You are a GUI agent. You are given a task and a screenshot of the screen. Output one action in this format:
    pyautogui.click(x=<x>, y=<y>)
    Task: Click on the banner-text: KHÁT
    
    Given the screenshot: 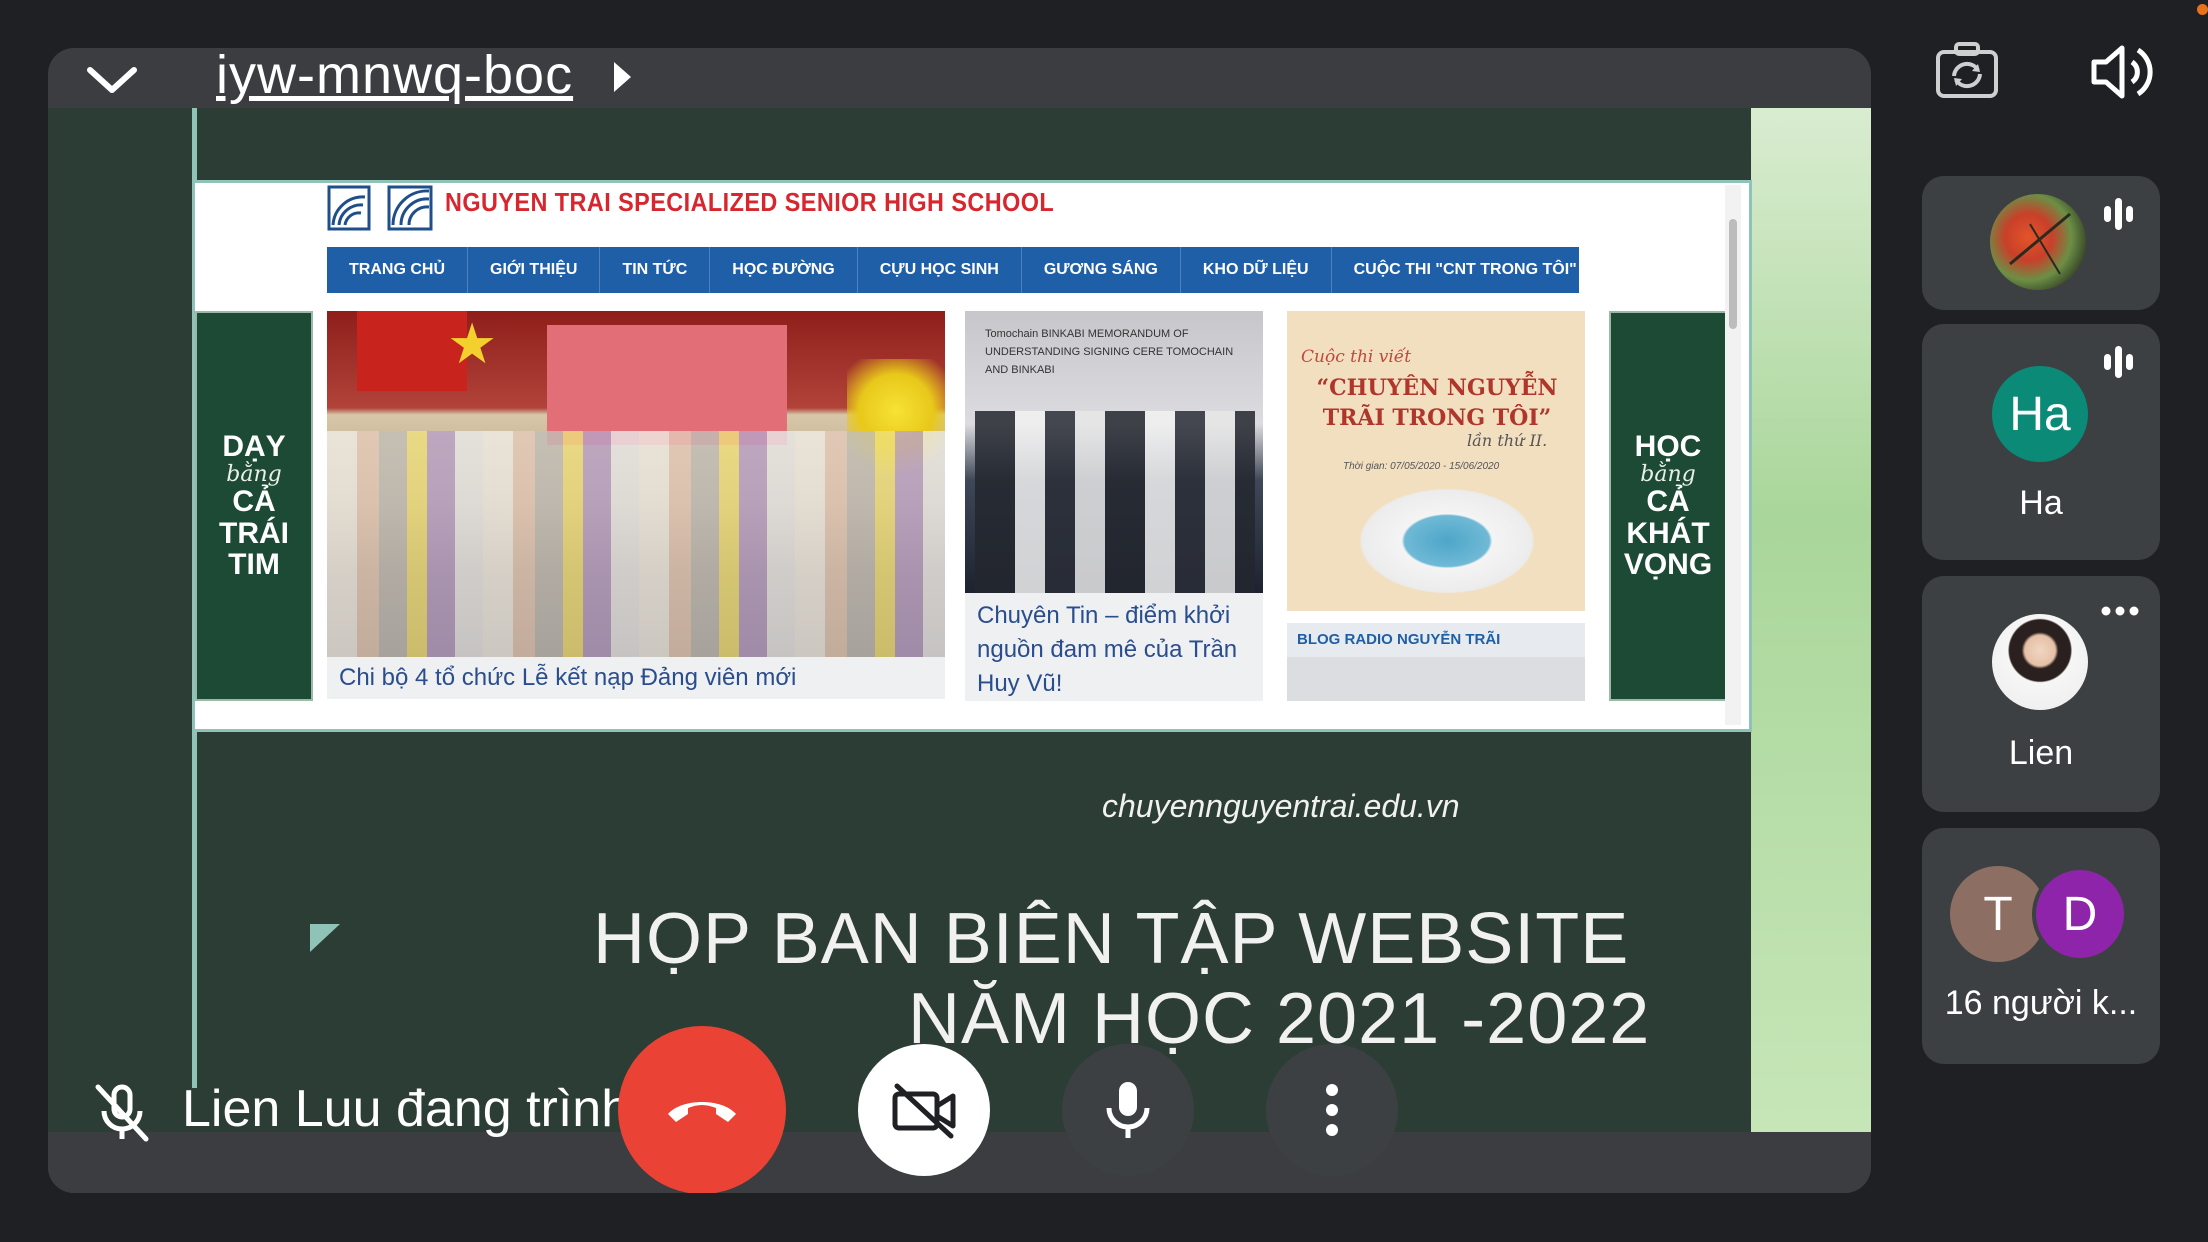 What is the action you would take?
    pyautogui.click(x=1668, y=533)
    